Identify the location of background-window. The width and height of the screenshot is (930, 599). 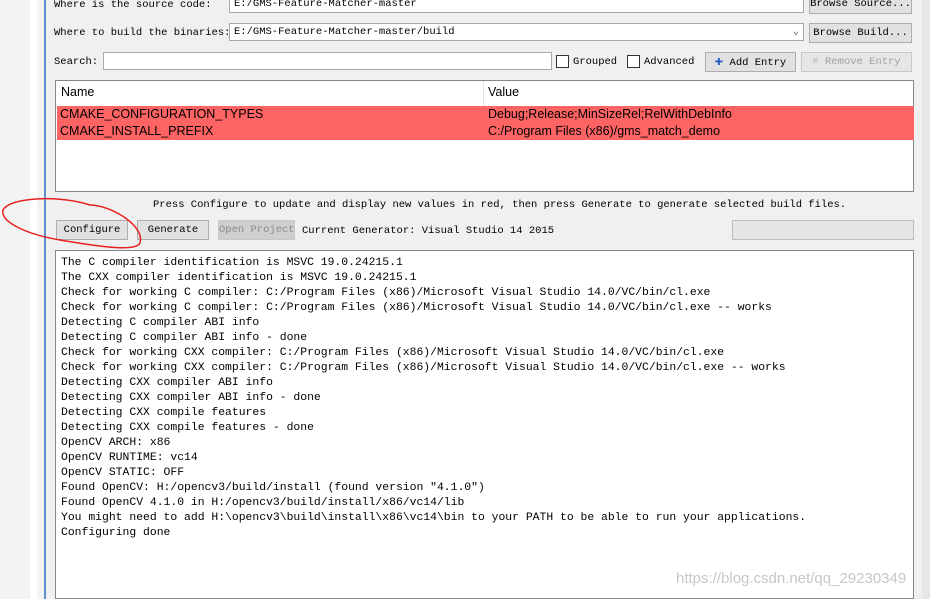
(23, 299).